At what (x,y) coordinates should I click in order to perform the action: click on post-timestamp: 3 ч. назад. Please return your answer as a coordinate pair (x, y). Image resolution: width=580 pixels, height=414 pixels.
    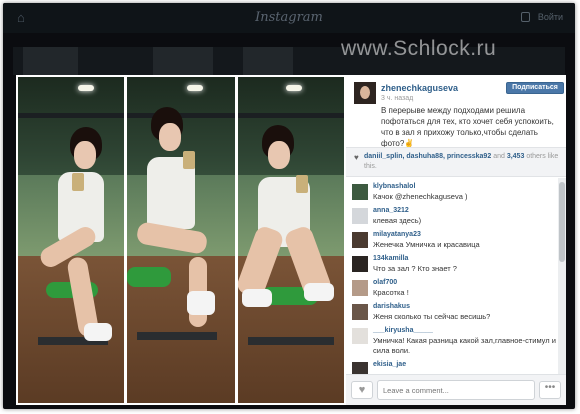
    Looking at the image, I should click on (397, 98).